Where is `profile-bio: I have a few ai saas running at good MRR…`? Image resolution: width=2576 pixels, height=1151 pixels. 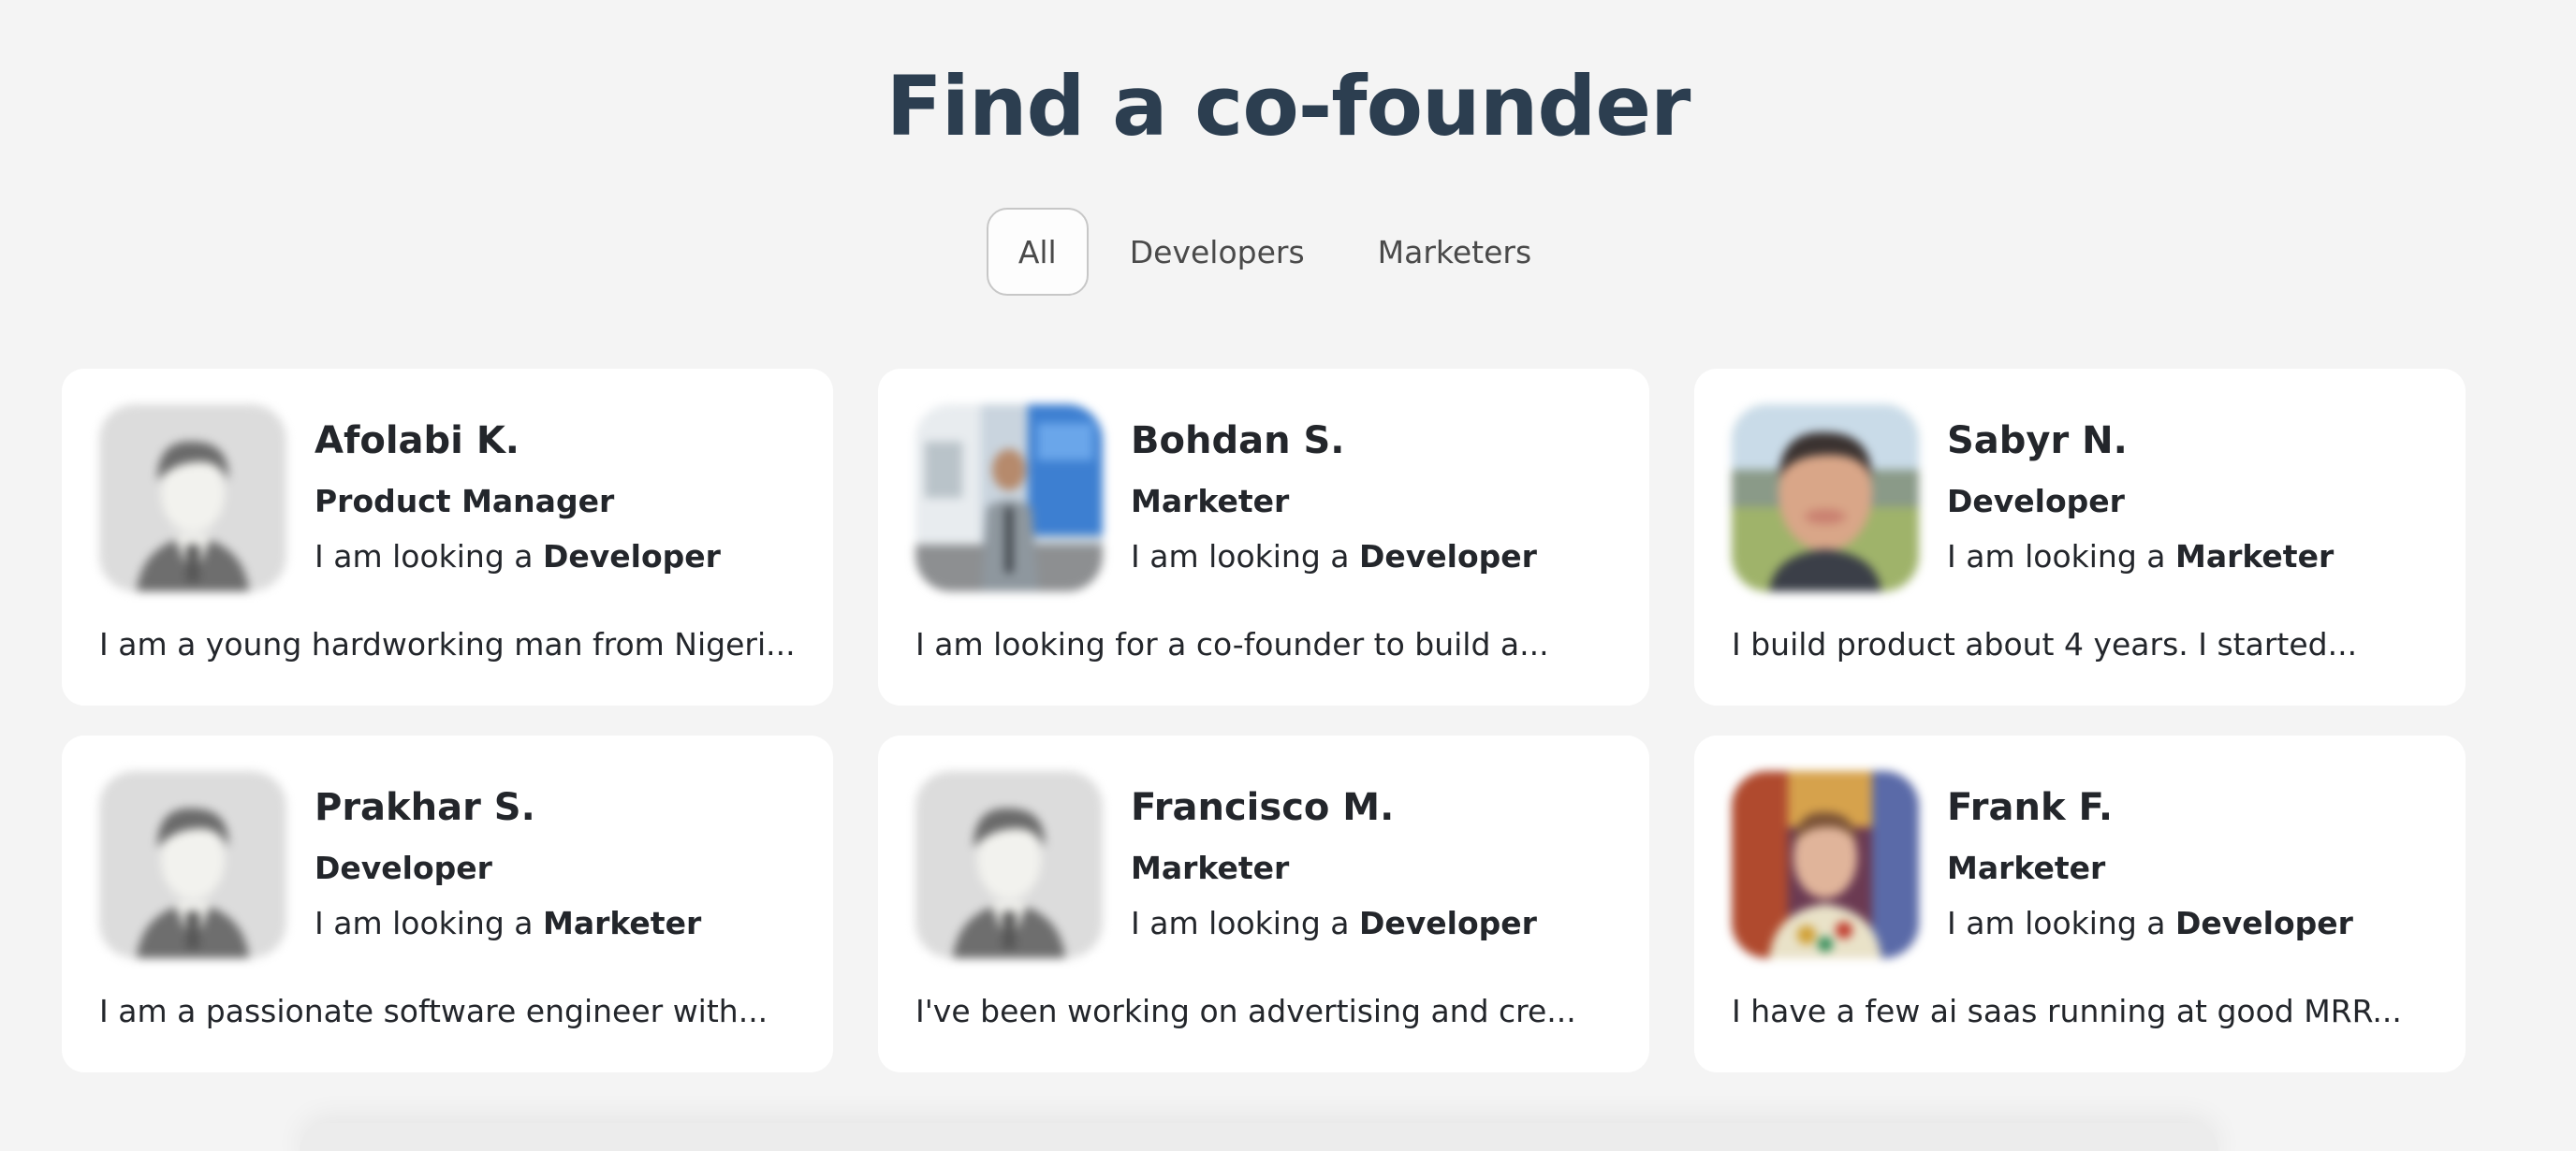 profile-bio: I have a few ai saas running at good MRR… is located at coordinates (2067, 1011).